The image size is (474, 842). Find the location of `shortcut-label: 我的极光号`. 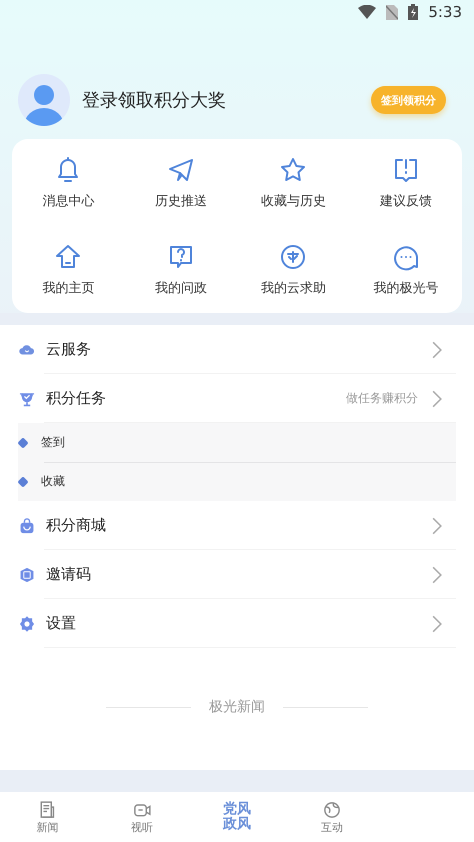

shortcut-label: 我的极光号 is located at coordinates (405, 287).